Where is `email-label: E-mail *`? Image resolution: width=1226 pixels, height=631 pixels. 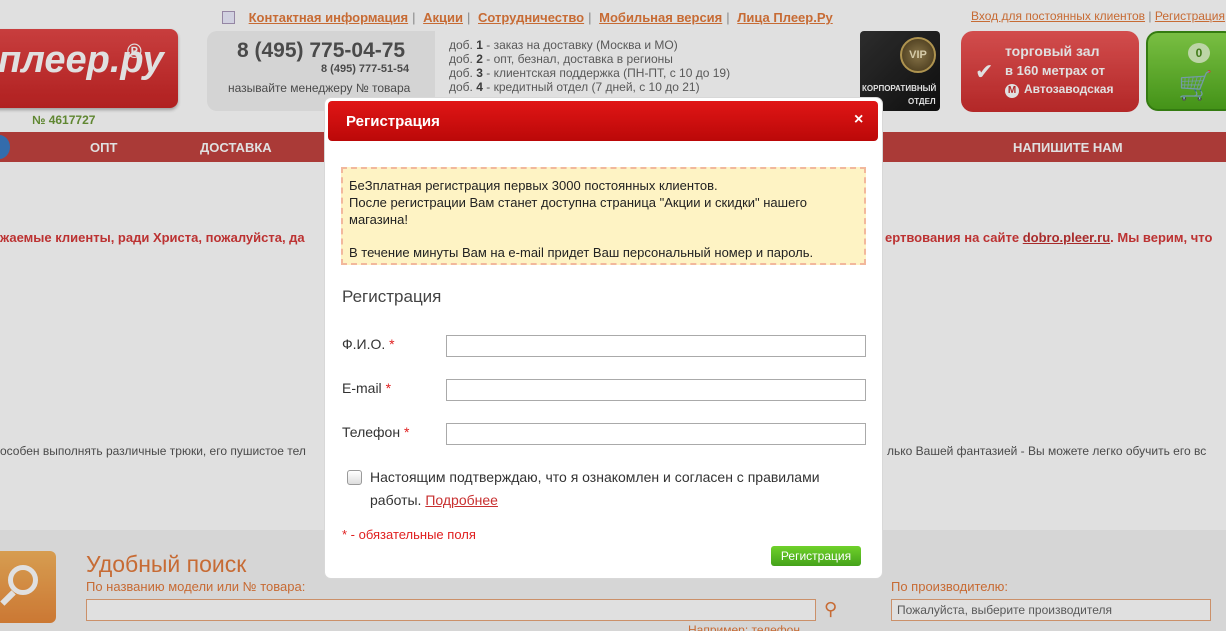
email-label: E-mail * is located at coordinates (367, 388).